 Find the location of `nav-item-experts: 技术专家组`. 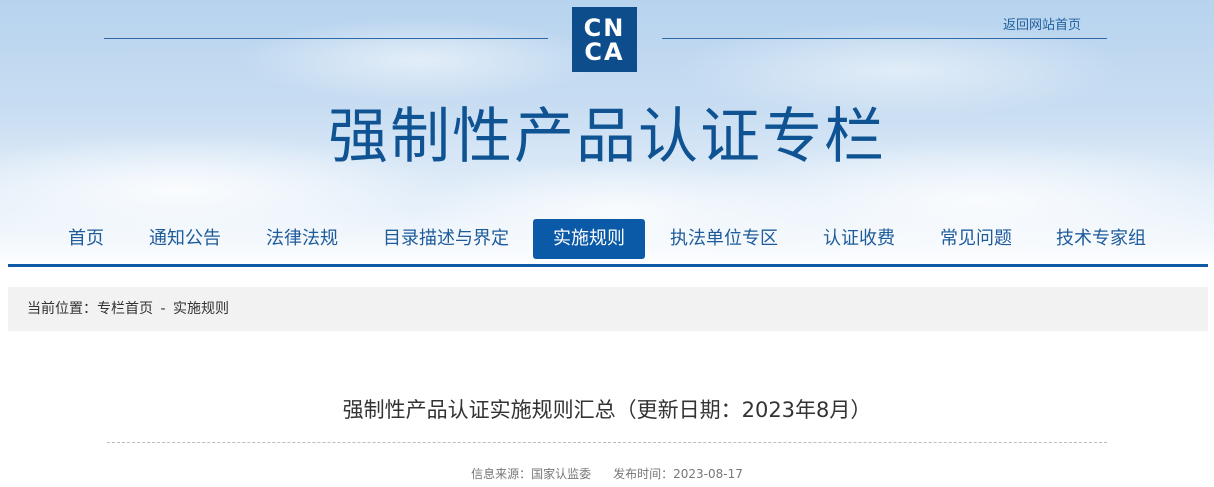

nav-item-experts: 技术专家组 is located at coordinates (1101, 239).